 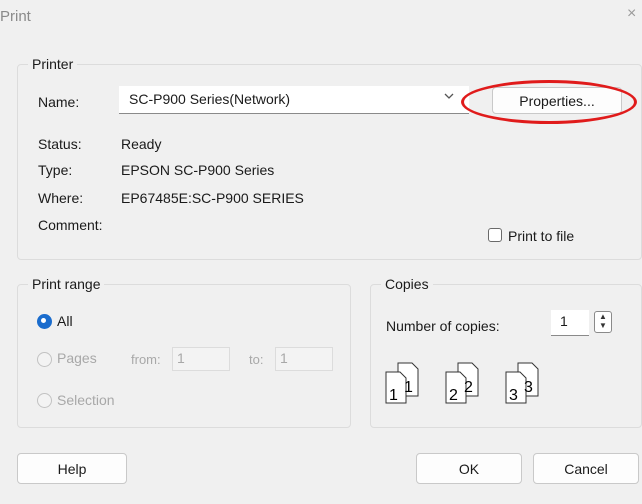 What do you see at coordinates (146, 359) in the screenshot?
I see `from-label: from:` at bounding box center [146, 359].